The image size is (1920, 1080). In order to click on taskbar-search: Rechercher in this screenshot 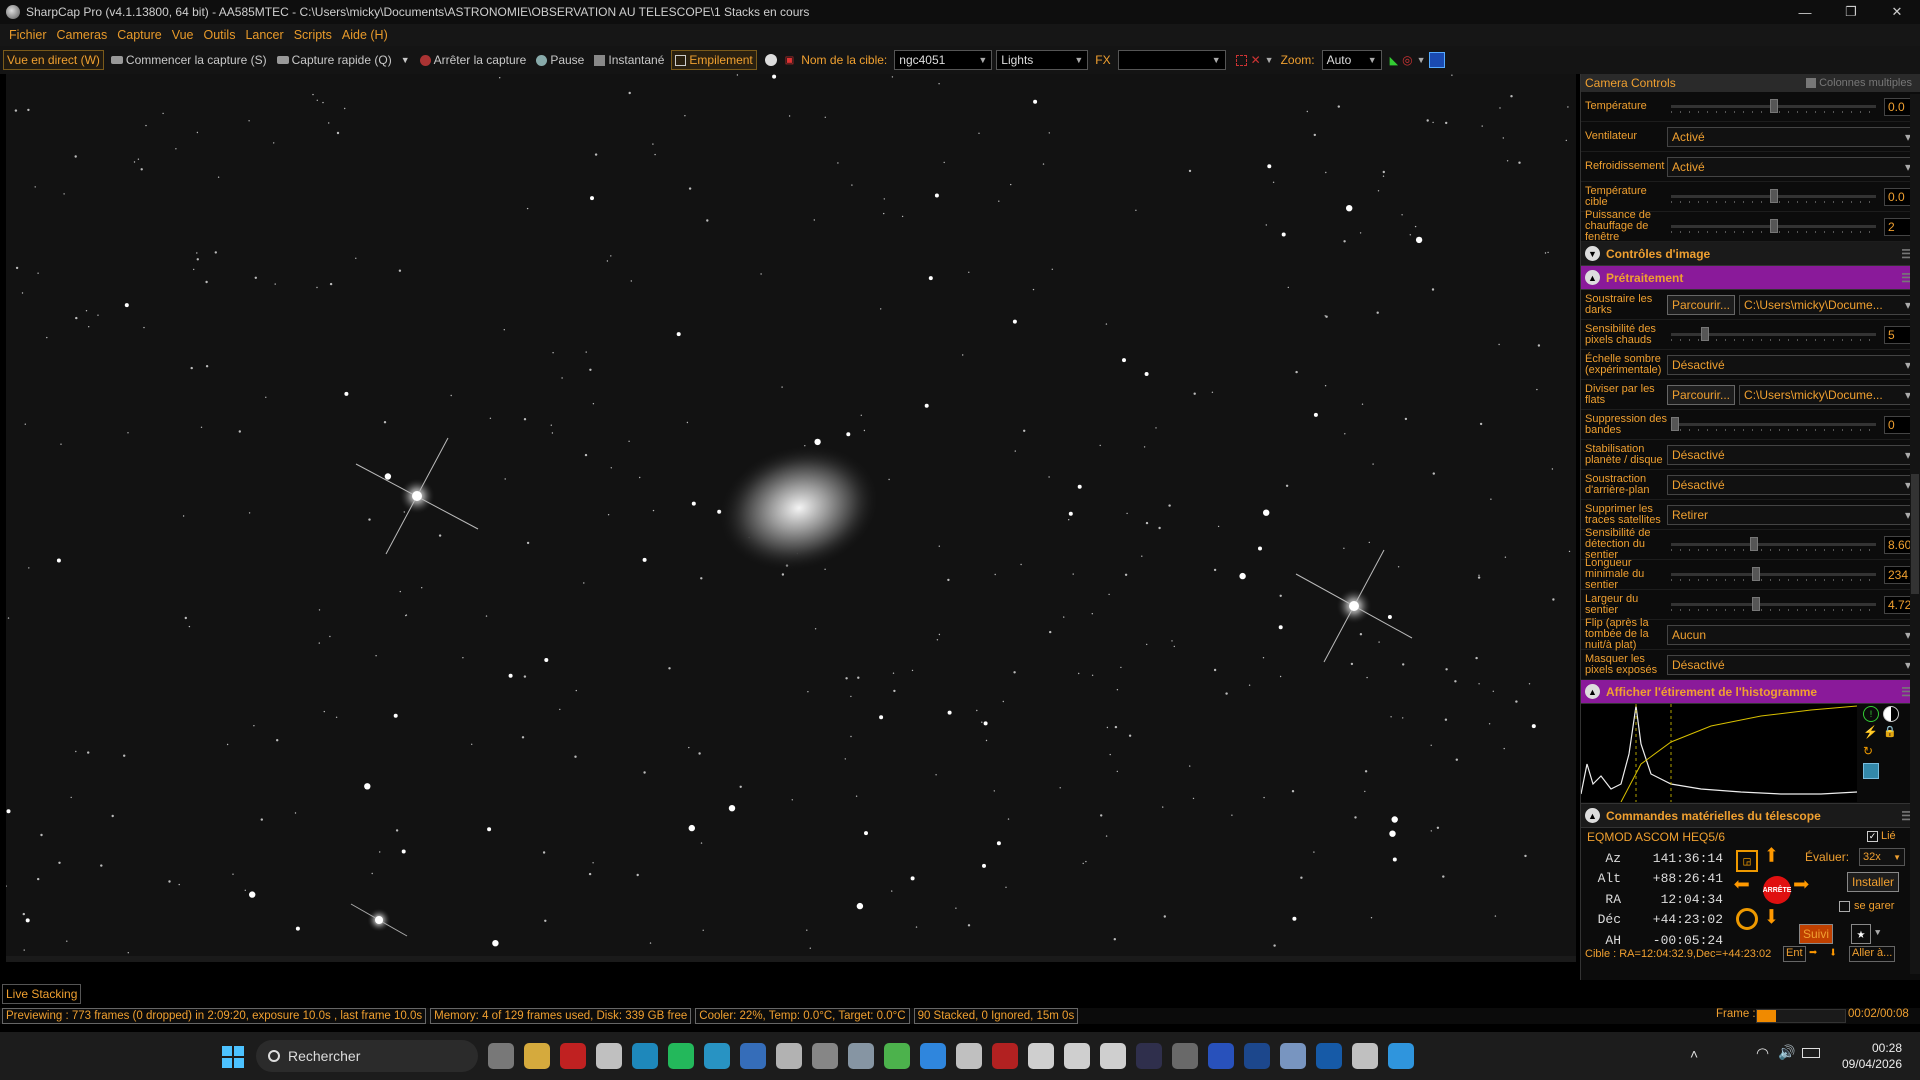, I will do `click(367, 1056)`.